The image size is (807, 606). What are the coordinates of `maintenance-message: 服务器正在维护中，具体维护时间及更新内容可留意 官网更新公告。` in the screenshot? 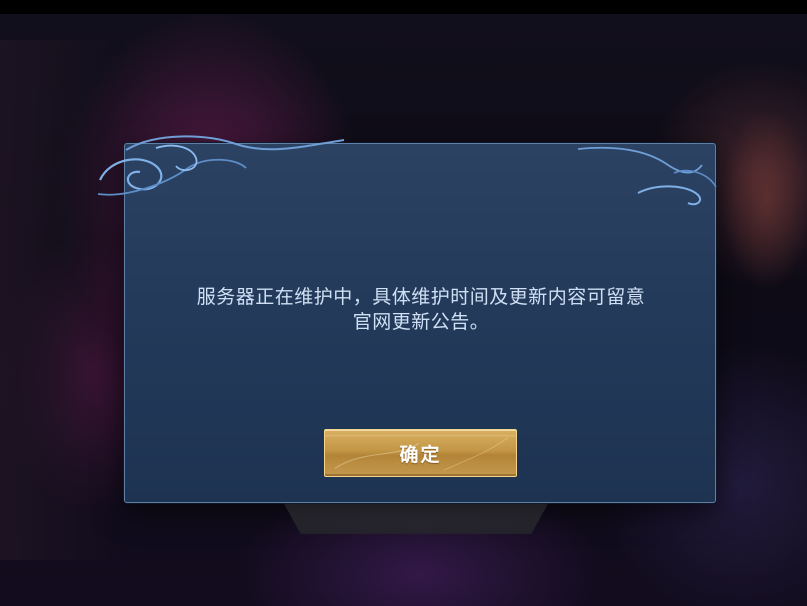 It's located at (421, 310).